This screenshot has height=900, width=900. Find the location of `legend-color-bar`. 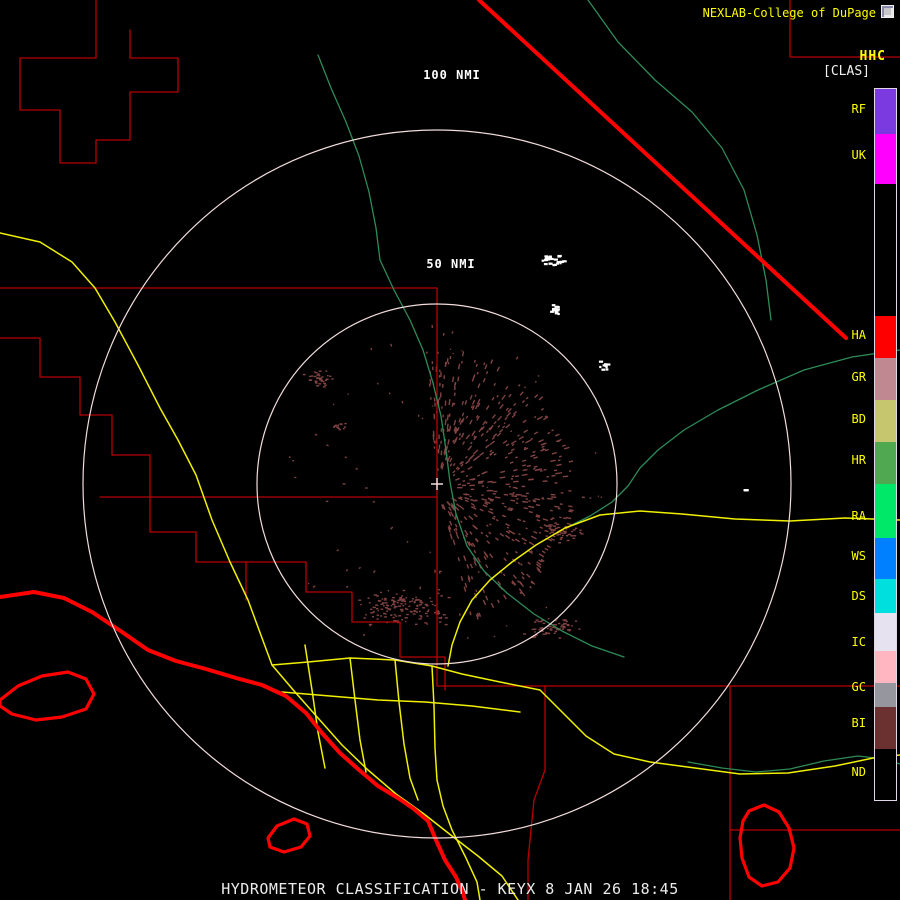

legend-color-bar is located at coordinates (885, 444).